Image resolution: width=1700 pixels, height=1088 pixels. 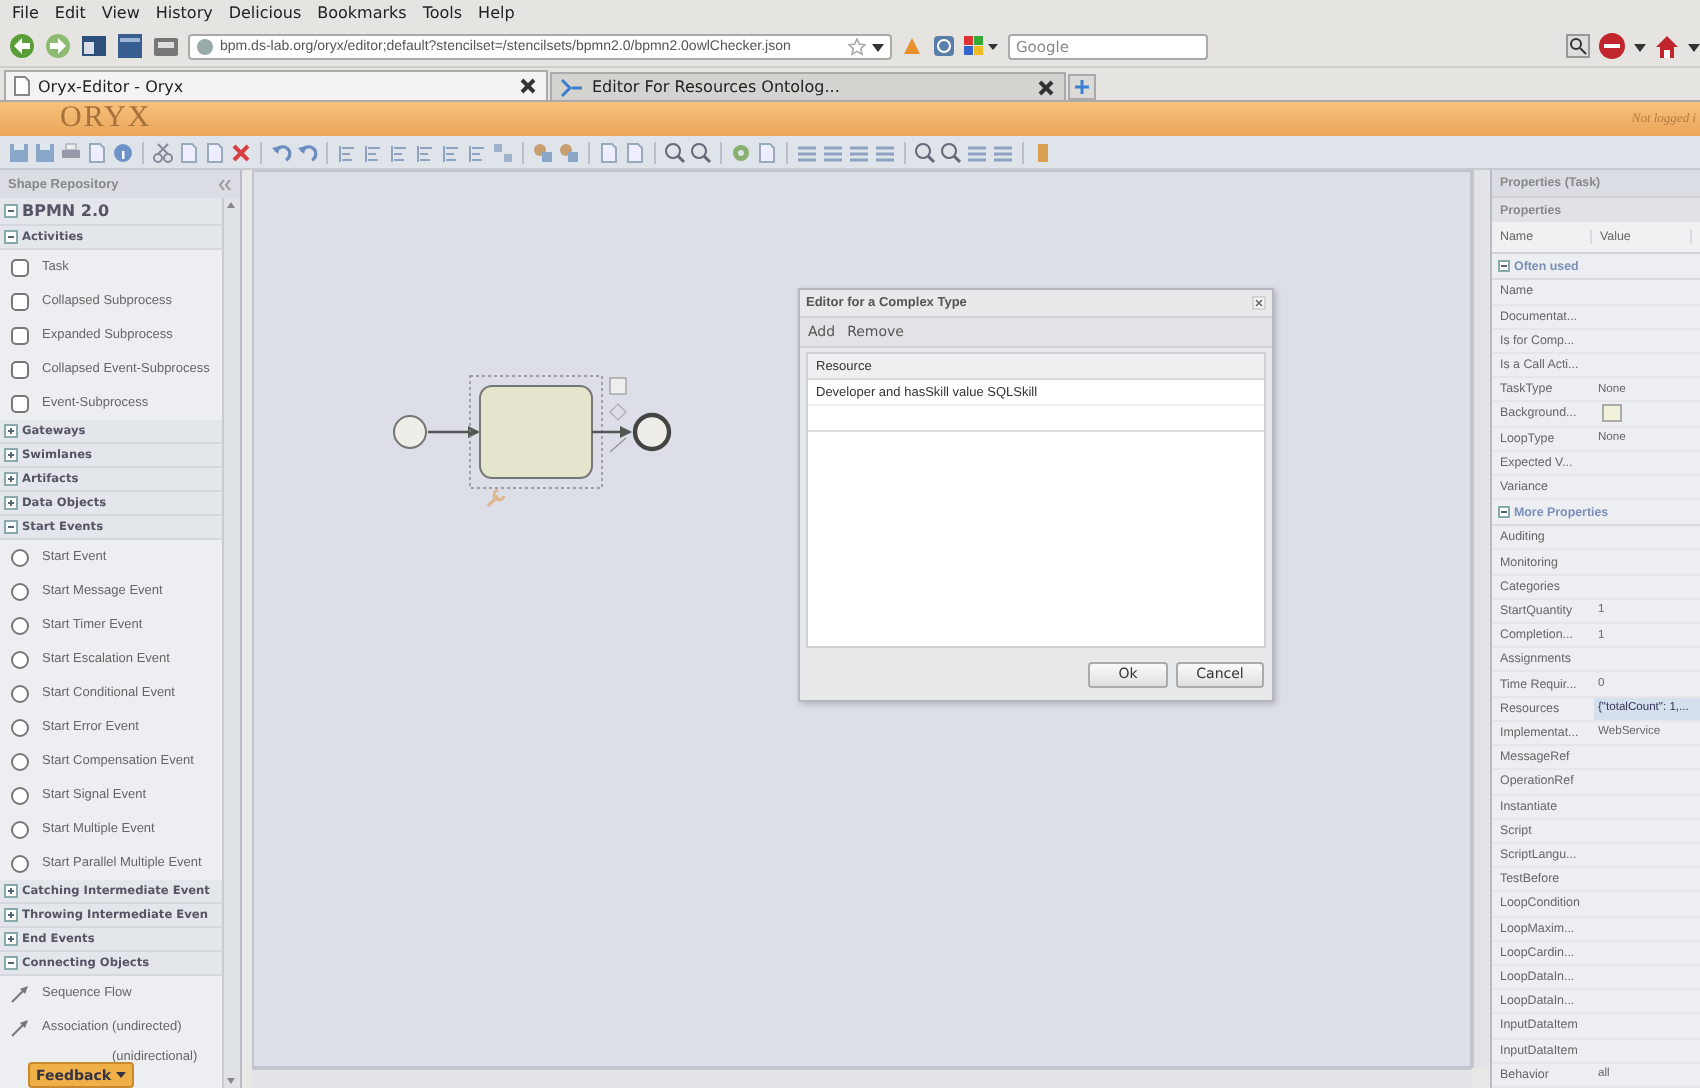 What do you see at coordinates (205, 46) in the screenshot?
I see `globe-icon` at bounding box center [205, 46].